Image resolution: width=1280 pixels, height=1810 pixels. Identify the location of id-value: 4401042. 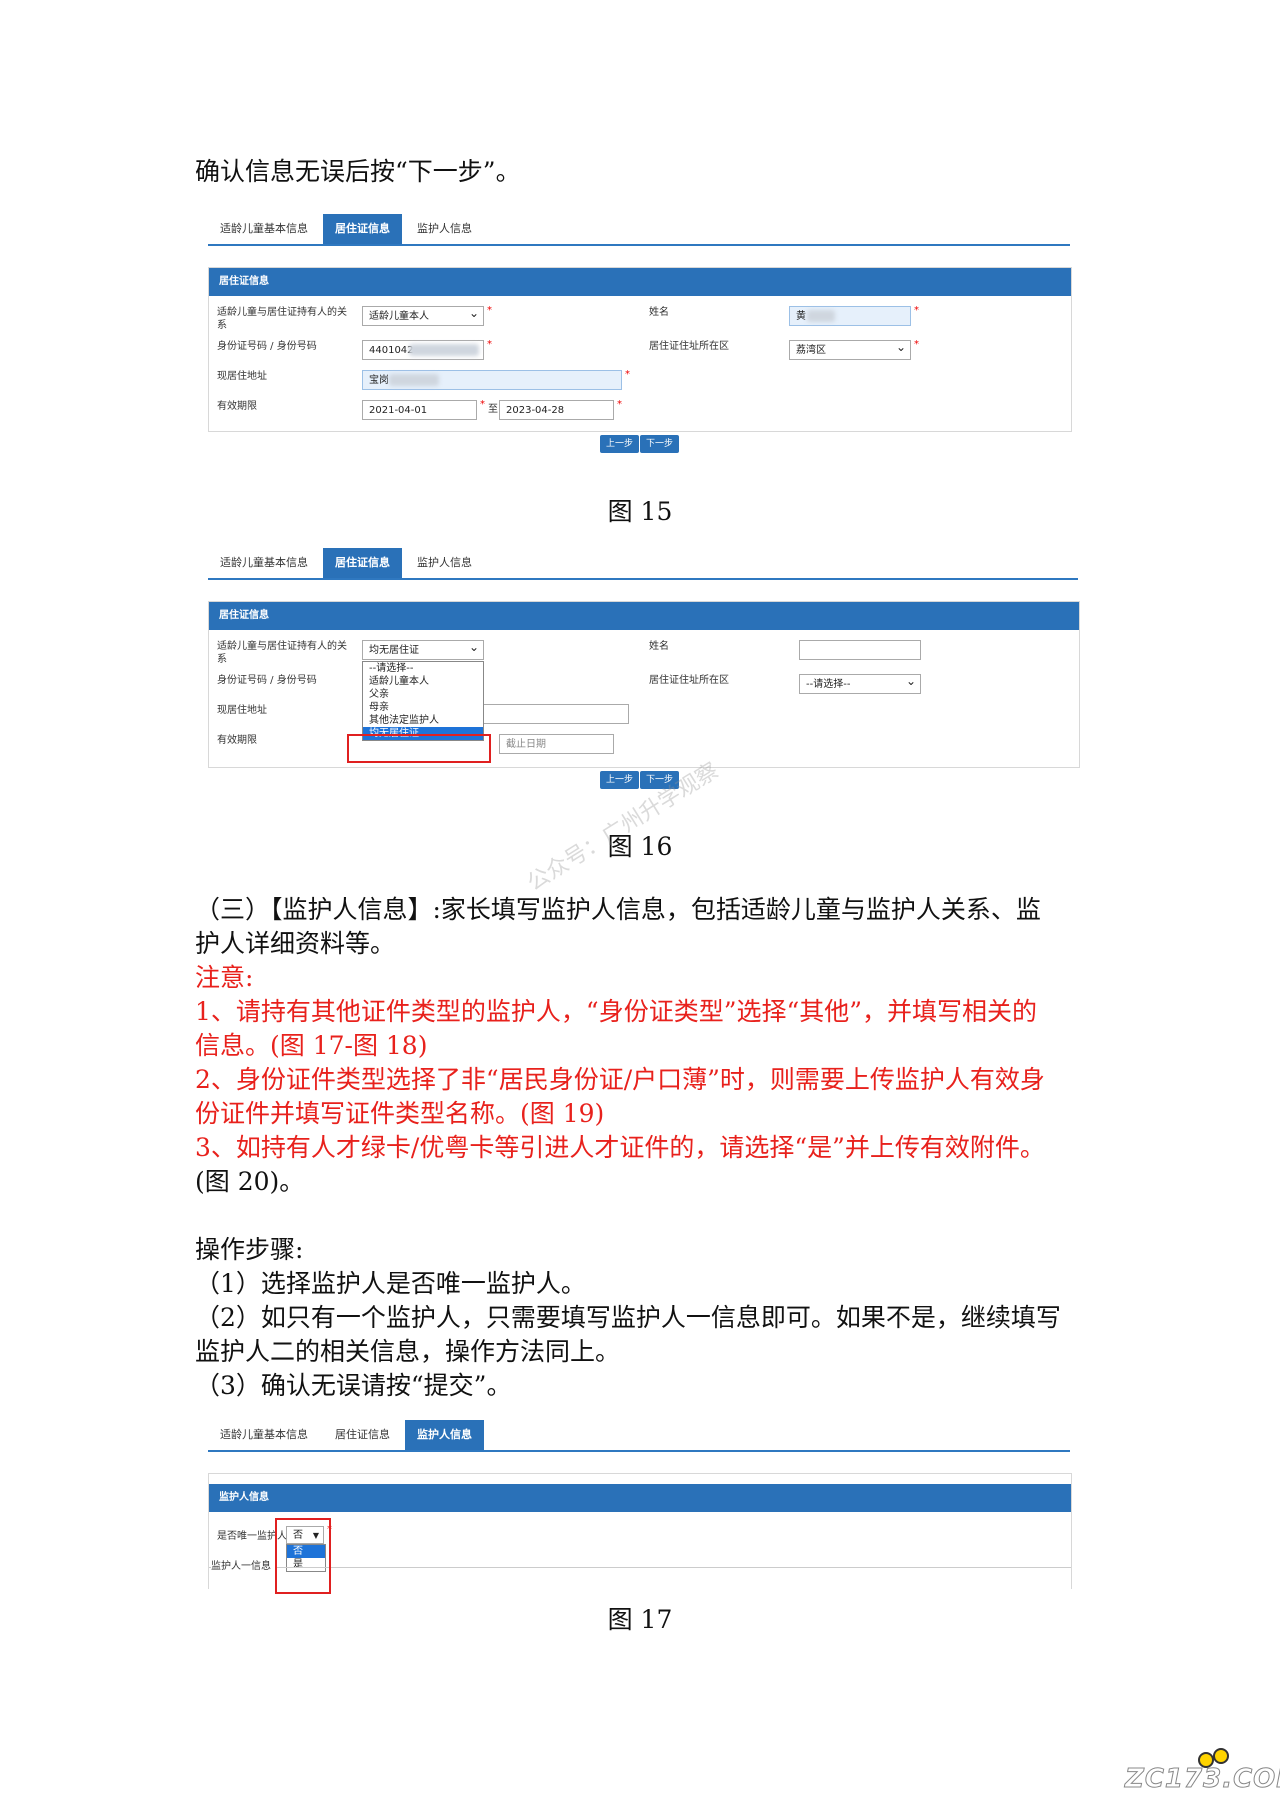
(391, 350).